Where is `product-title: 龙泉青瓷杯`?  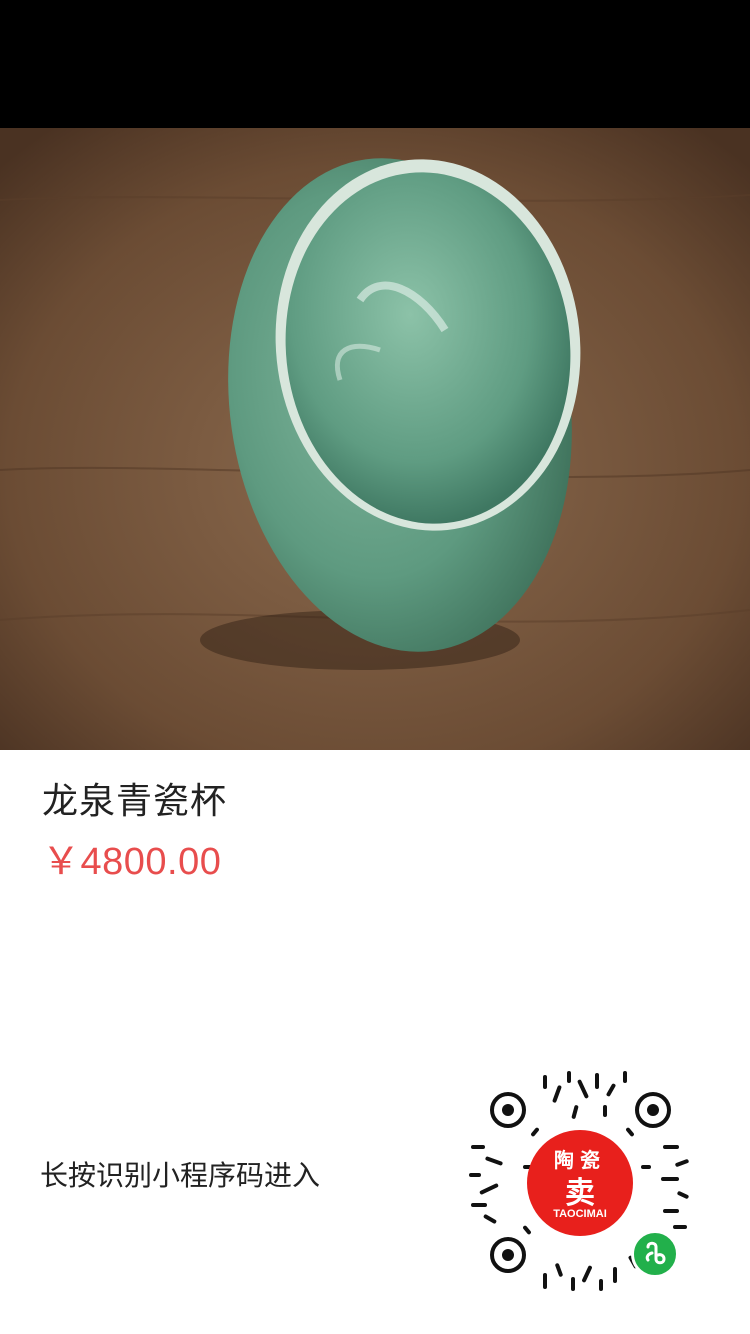 product-title: 龙泉青瓷杯 is located at coordinates (135, 801).